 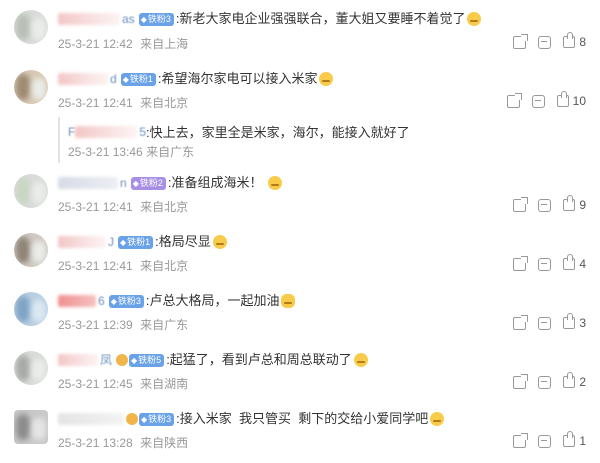 What do you see at coordinates (219, 242) in the screenshot?
I see `star-eyes-emoji-icon` at bounding box center [219, 242].